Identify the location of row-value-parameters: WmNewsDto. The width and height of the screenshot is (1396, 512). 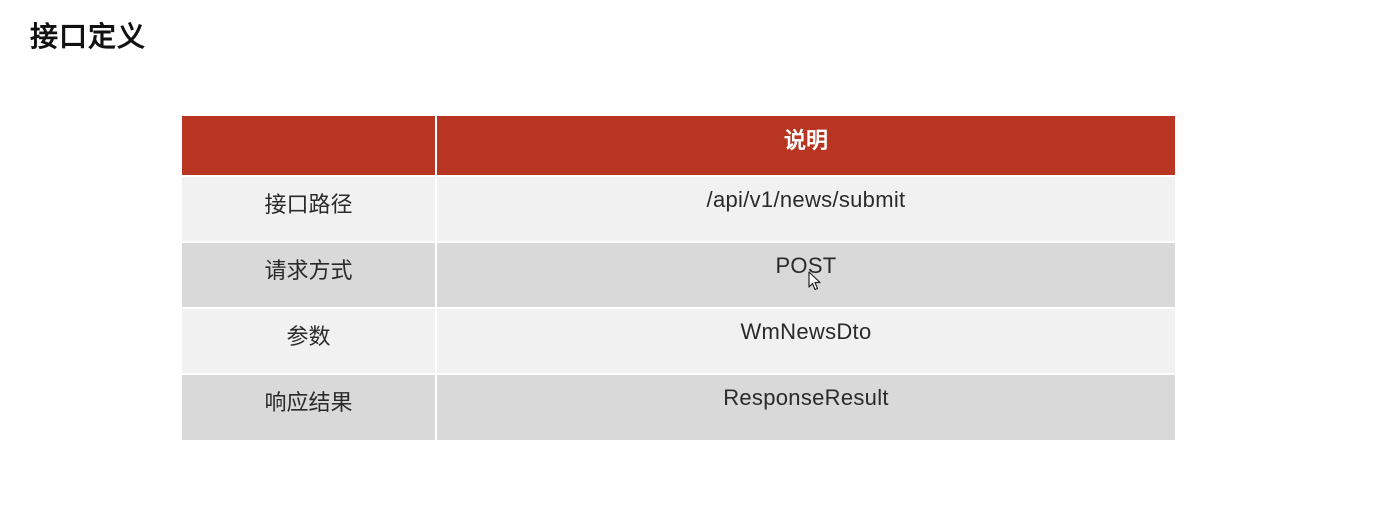
(805, 340).